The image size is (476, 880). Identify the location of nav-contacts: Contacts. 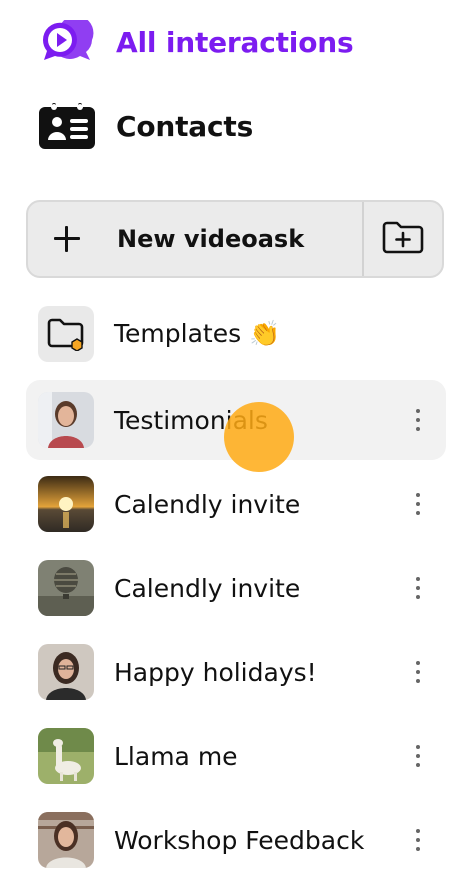
(145, 126).